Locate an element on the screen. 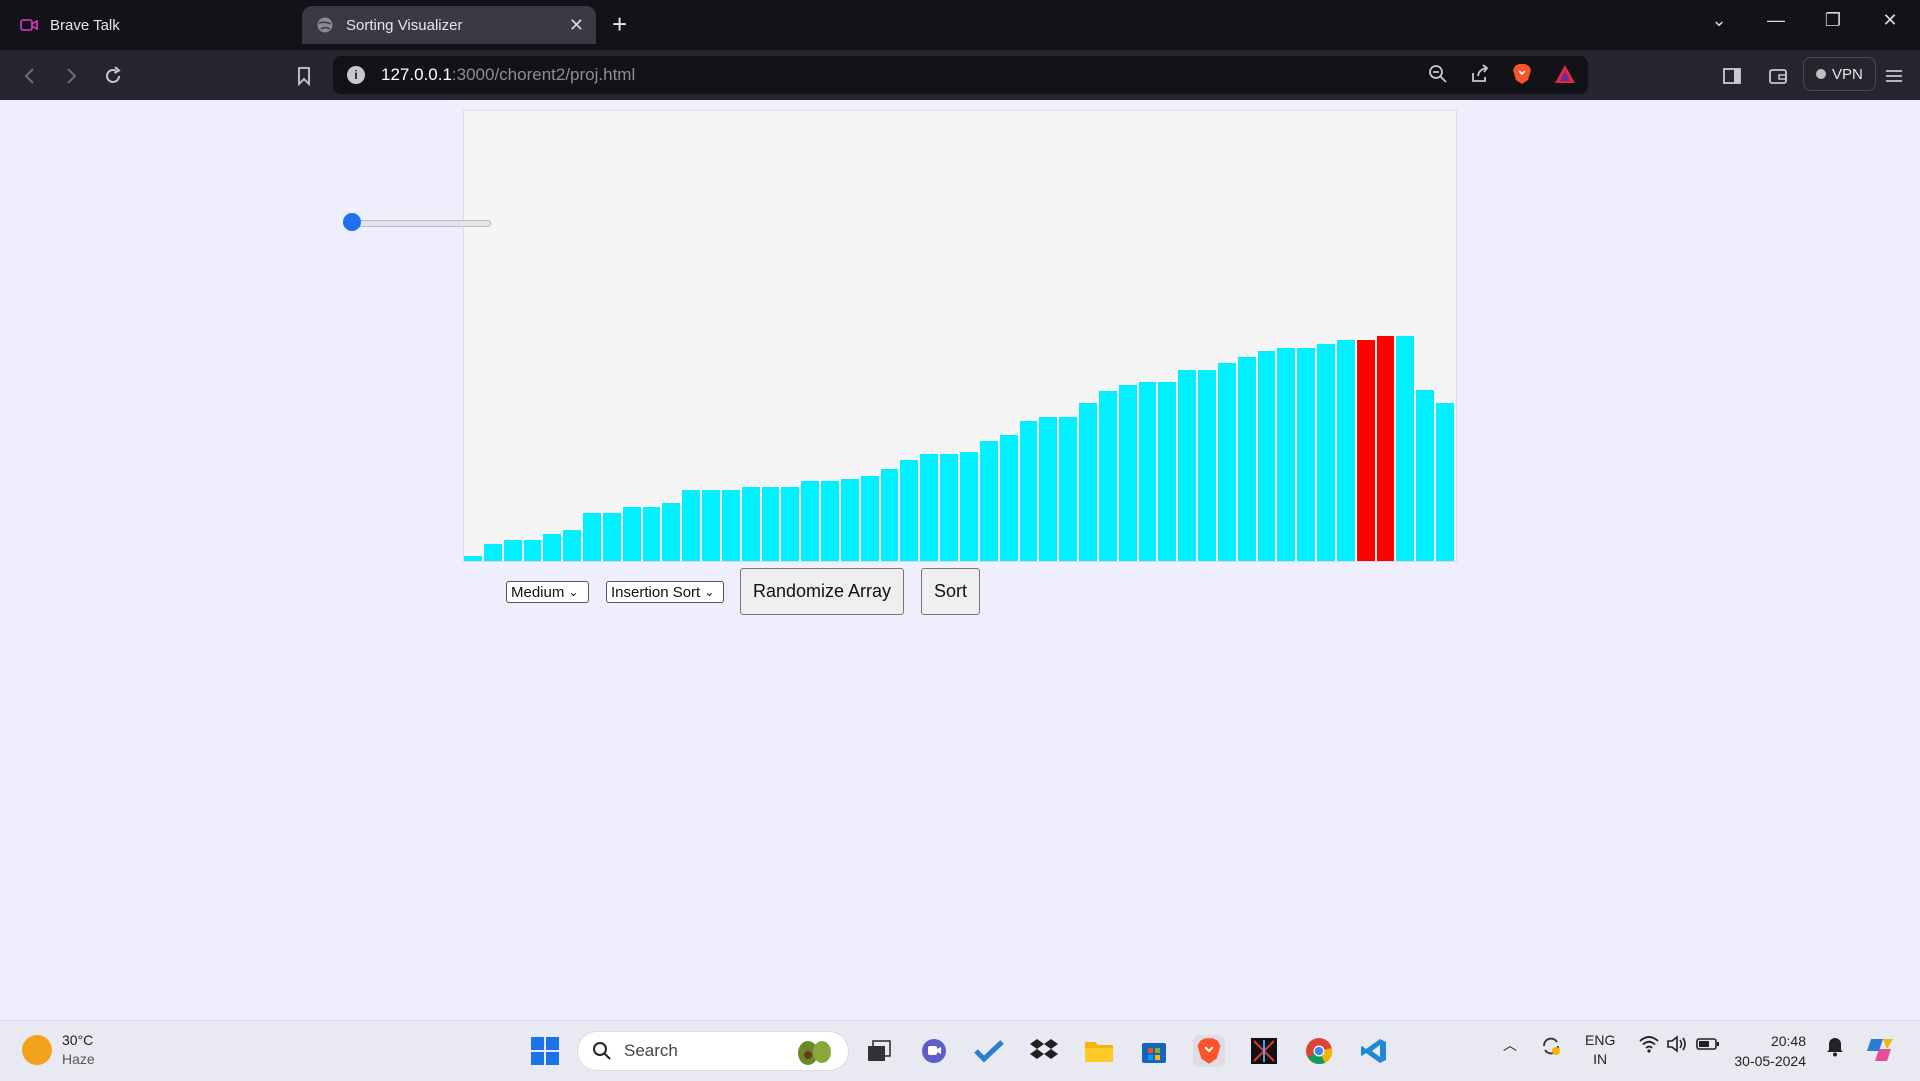 This screenshot has height=1081, width=1920. address-bar: i 127.0.0.1:3000/chorent2/proj.html is located at coordinates (960, 75).